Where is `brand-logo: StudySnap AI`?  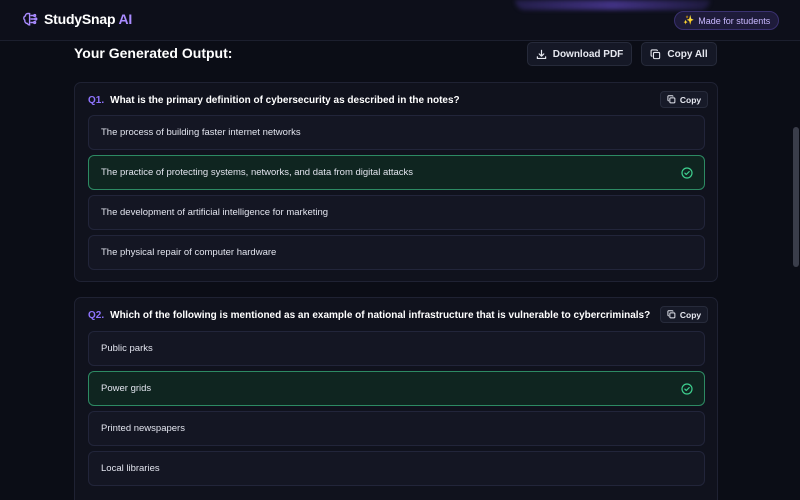 brand-logo: StudySnap AI is located at coordinates (77, 19).